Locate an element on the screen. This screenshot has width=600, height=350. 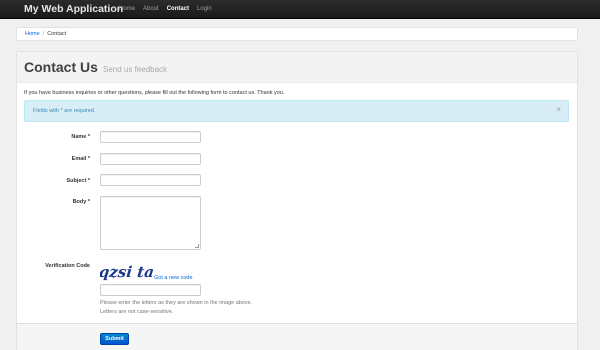
name-label: Name * is located at coordinates (80, 137).